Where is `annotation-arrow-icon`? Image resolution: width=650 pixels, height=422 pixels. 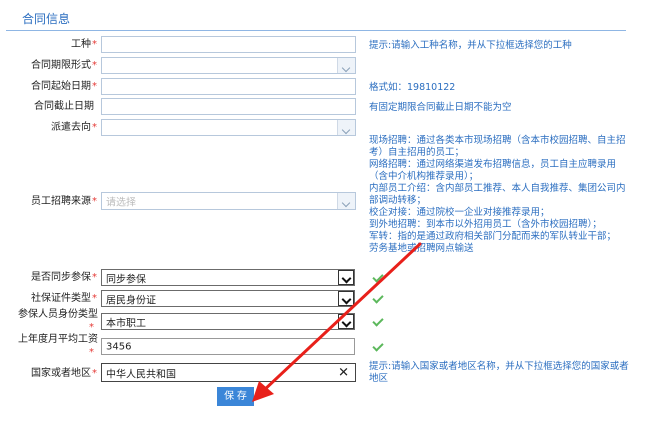
annotation-arrow-icon is located at coordinates (337, 322).